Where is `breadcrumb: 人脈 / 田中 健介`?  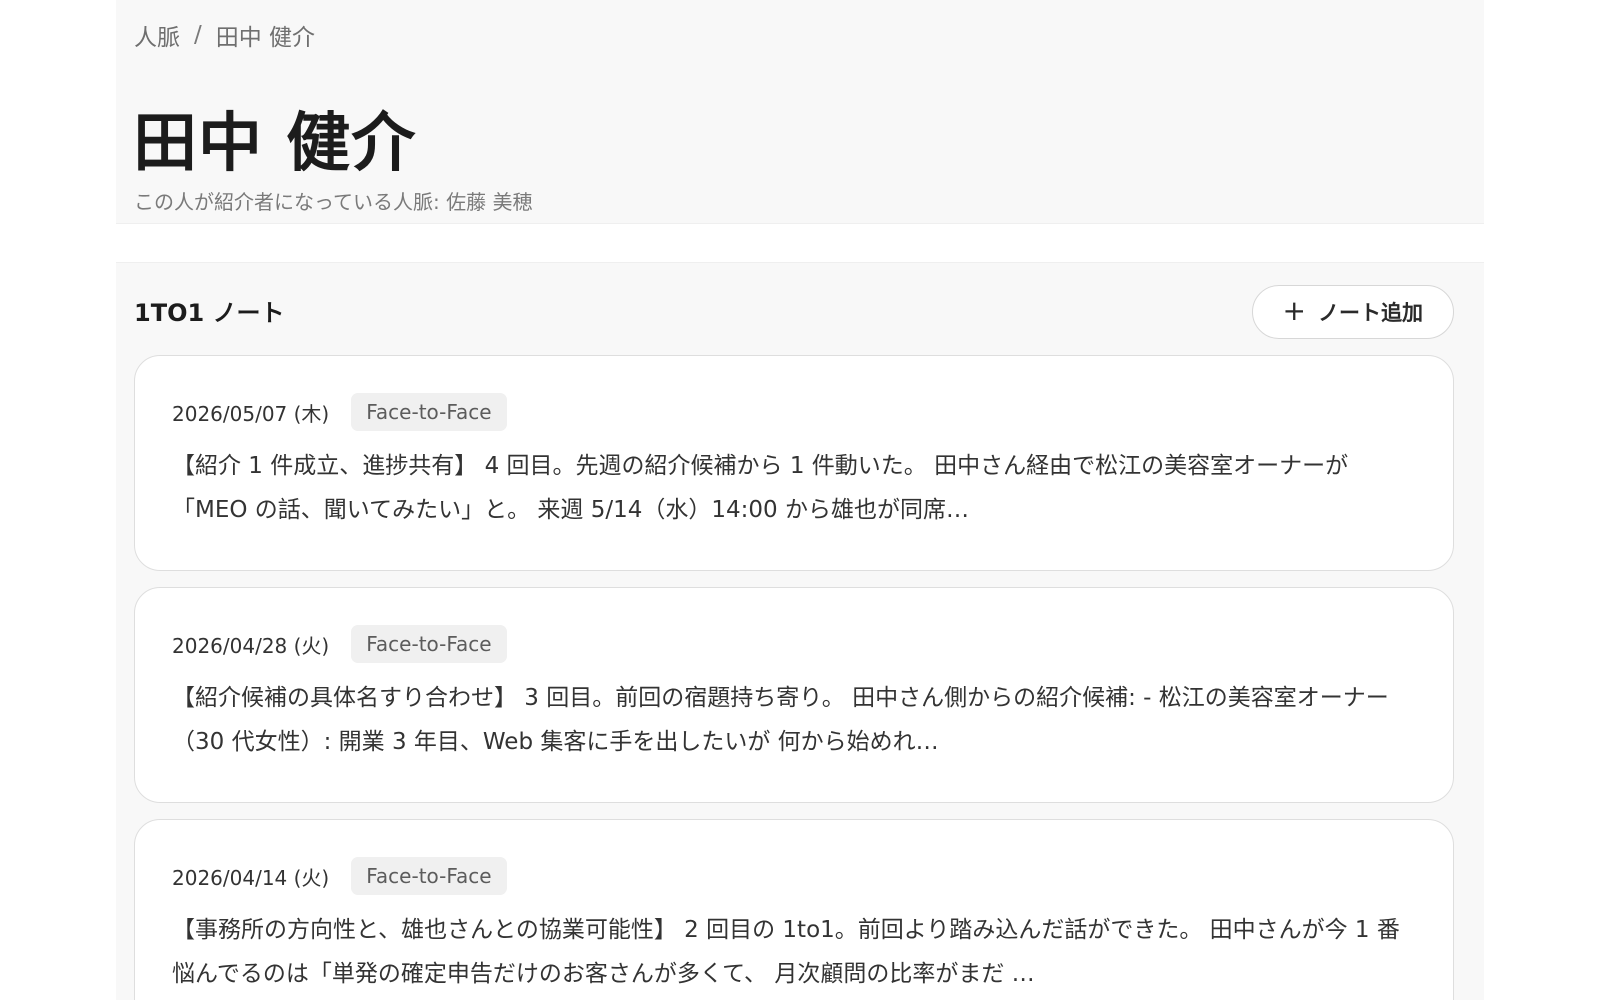
breadcrumb: 人脈 / 田中 健介 is located at coordinates (224, 35).